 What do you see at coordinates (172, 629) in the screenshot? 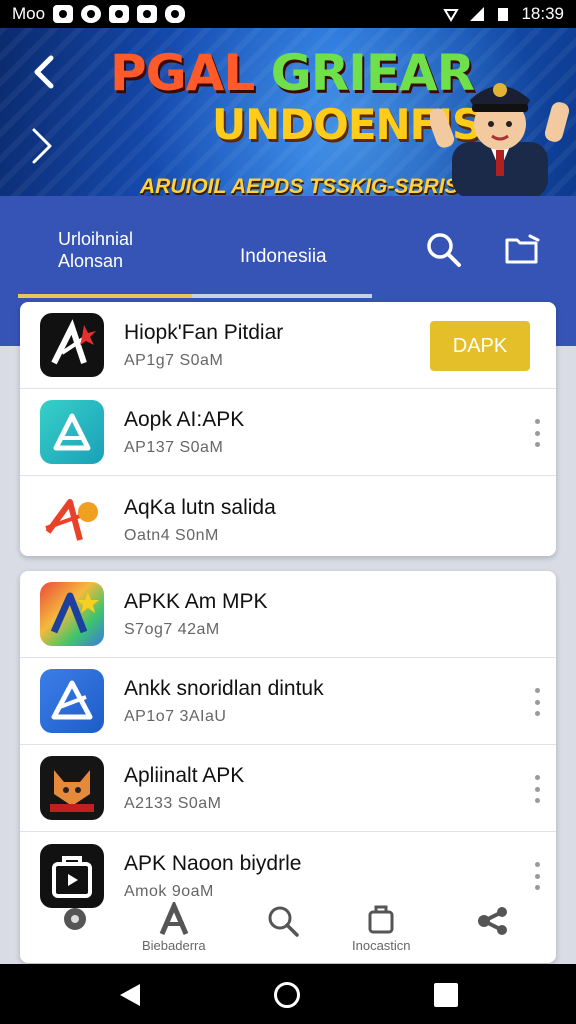
I see `app-meta: S7og7 42aM` at bounding box center [172, 629].